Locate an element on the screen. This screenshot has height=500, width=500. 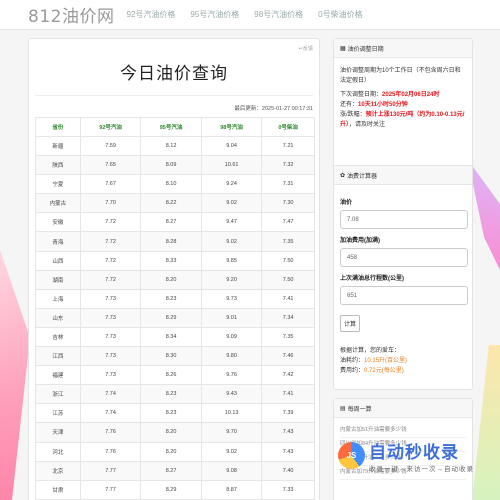
consumption-value: 10.15升(百公里) is located at coordinates (386, 361).